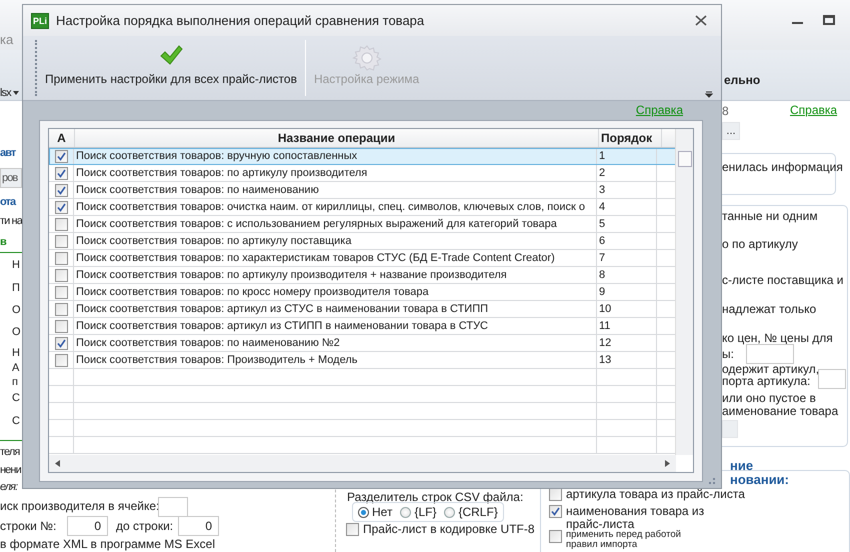 The height and width of the screenshot is (552, 850). What do you see at coordinates (435, 497) in the screenshot?
I see `option-label: Разделитель строк CSV файла:` at bounding box center [435, 497].